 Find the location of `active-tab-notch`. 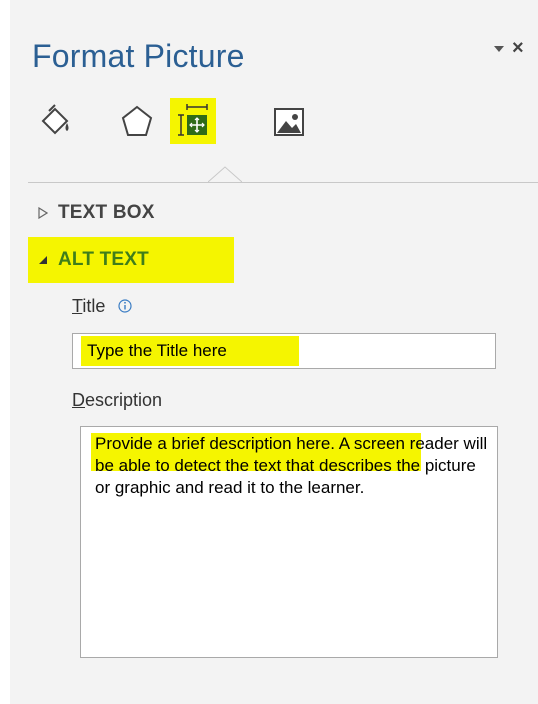

active-tab-notch is located at coordinates (225, 174).